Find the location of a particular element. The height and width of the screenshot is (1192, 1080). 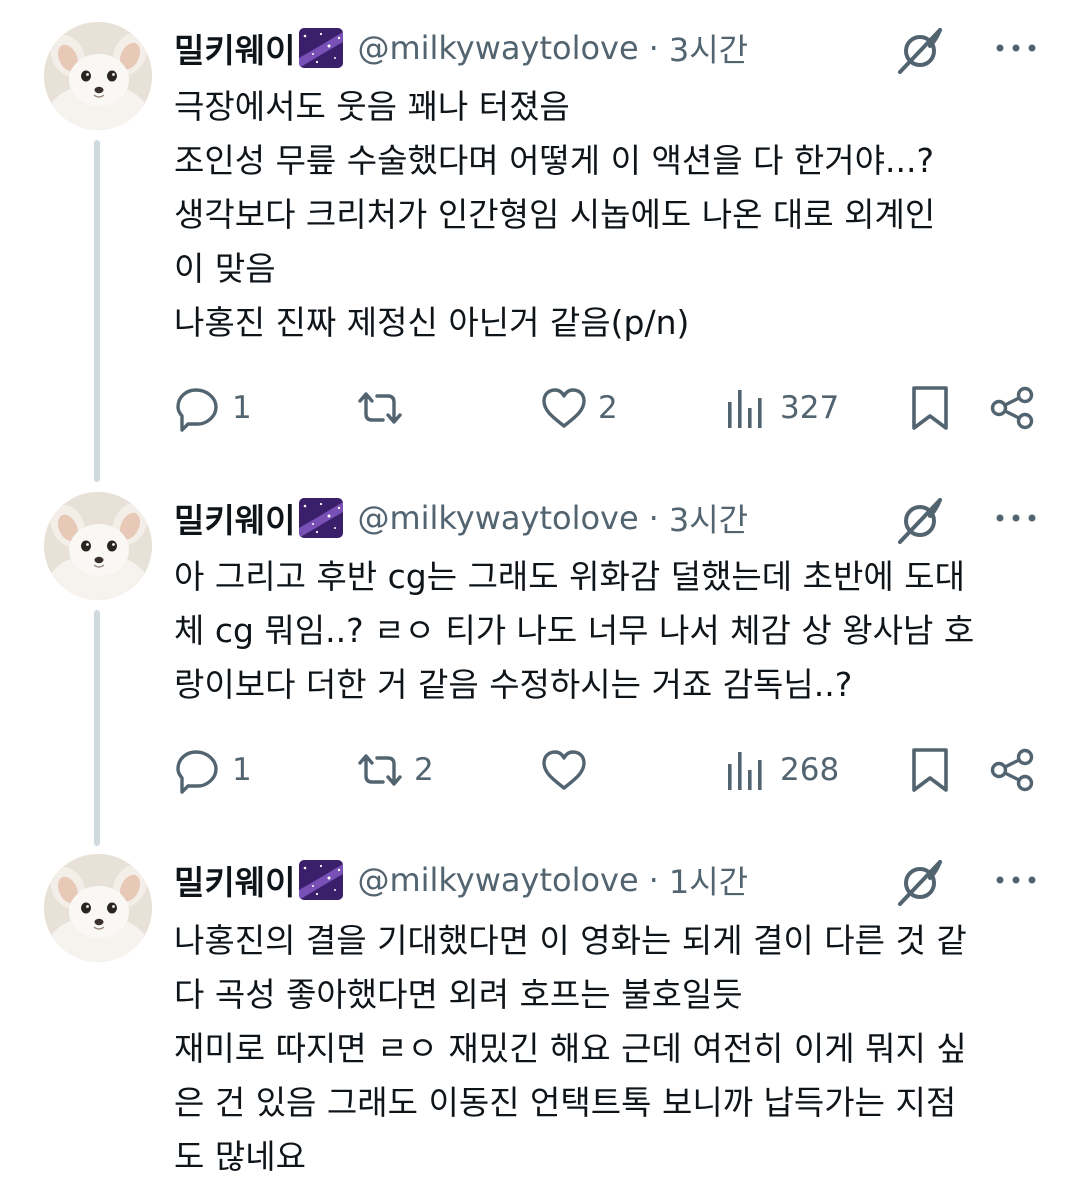

repost-button is located at coordinates (385, 408).